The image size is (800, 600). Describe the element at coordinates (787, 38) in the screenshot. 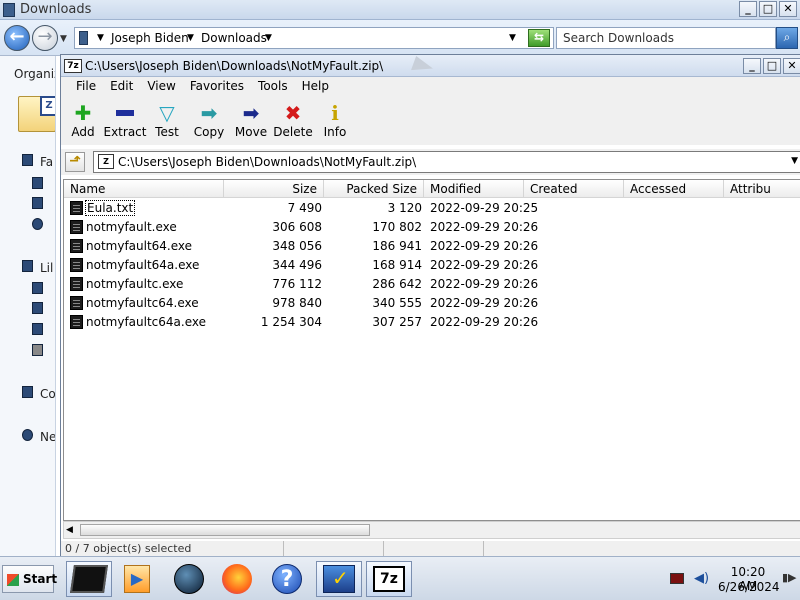

I see `search-icon: ⌕` at that location.